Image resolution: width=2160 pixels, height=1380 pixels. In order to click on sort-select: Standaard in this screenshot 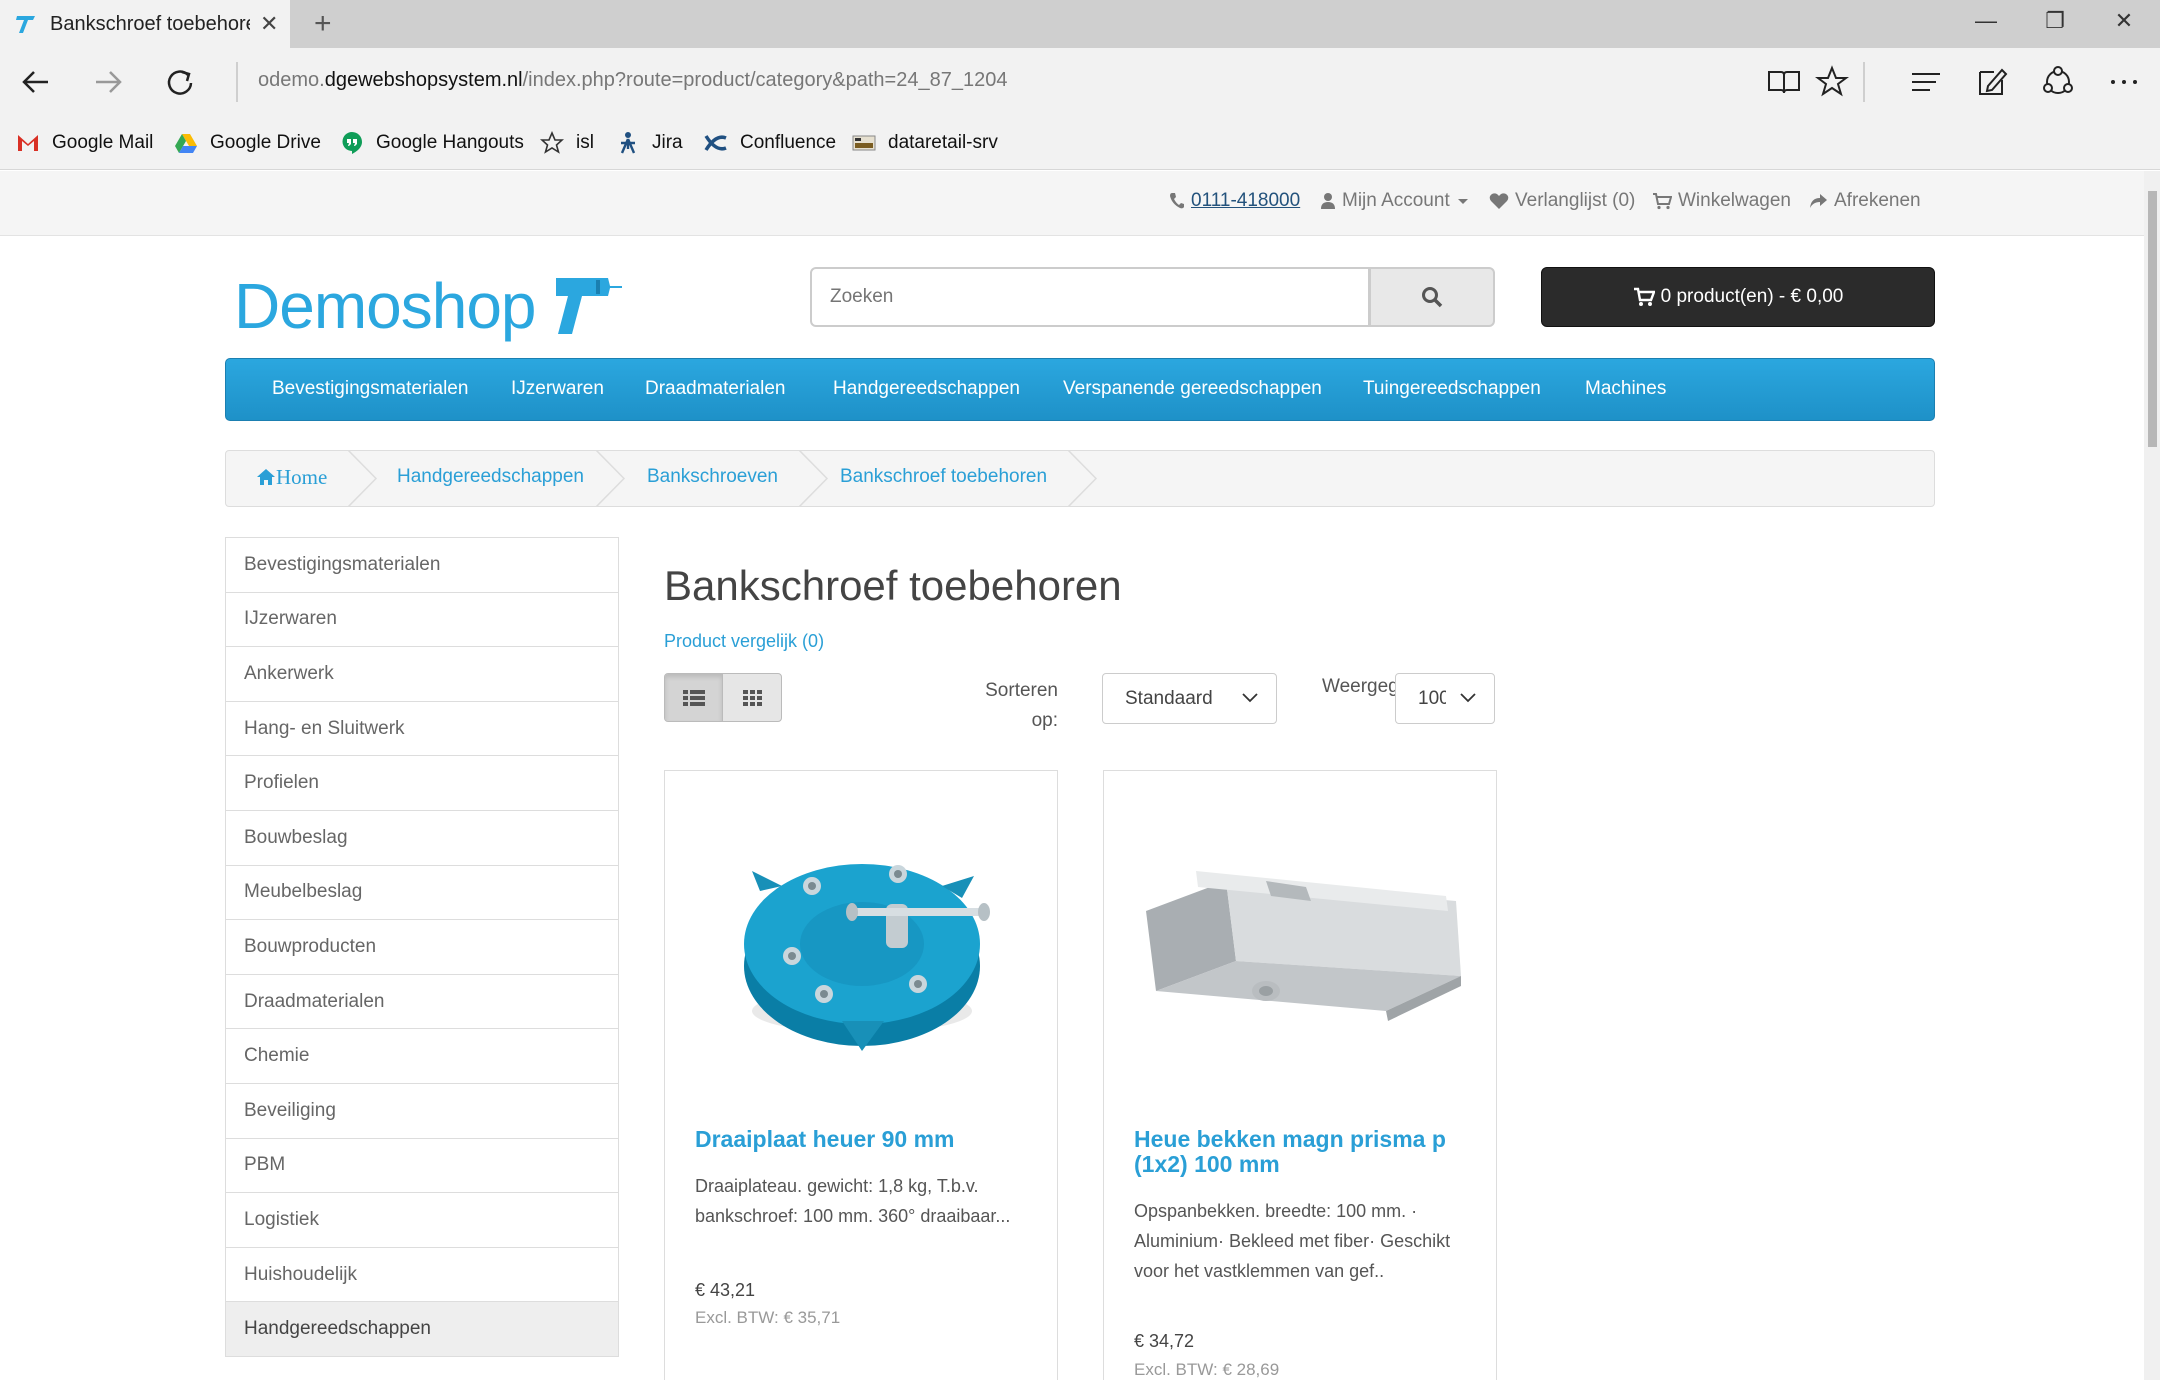, I will do `click(1189, 698)`.